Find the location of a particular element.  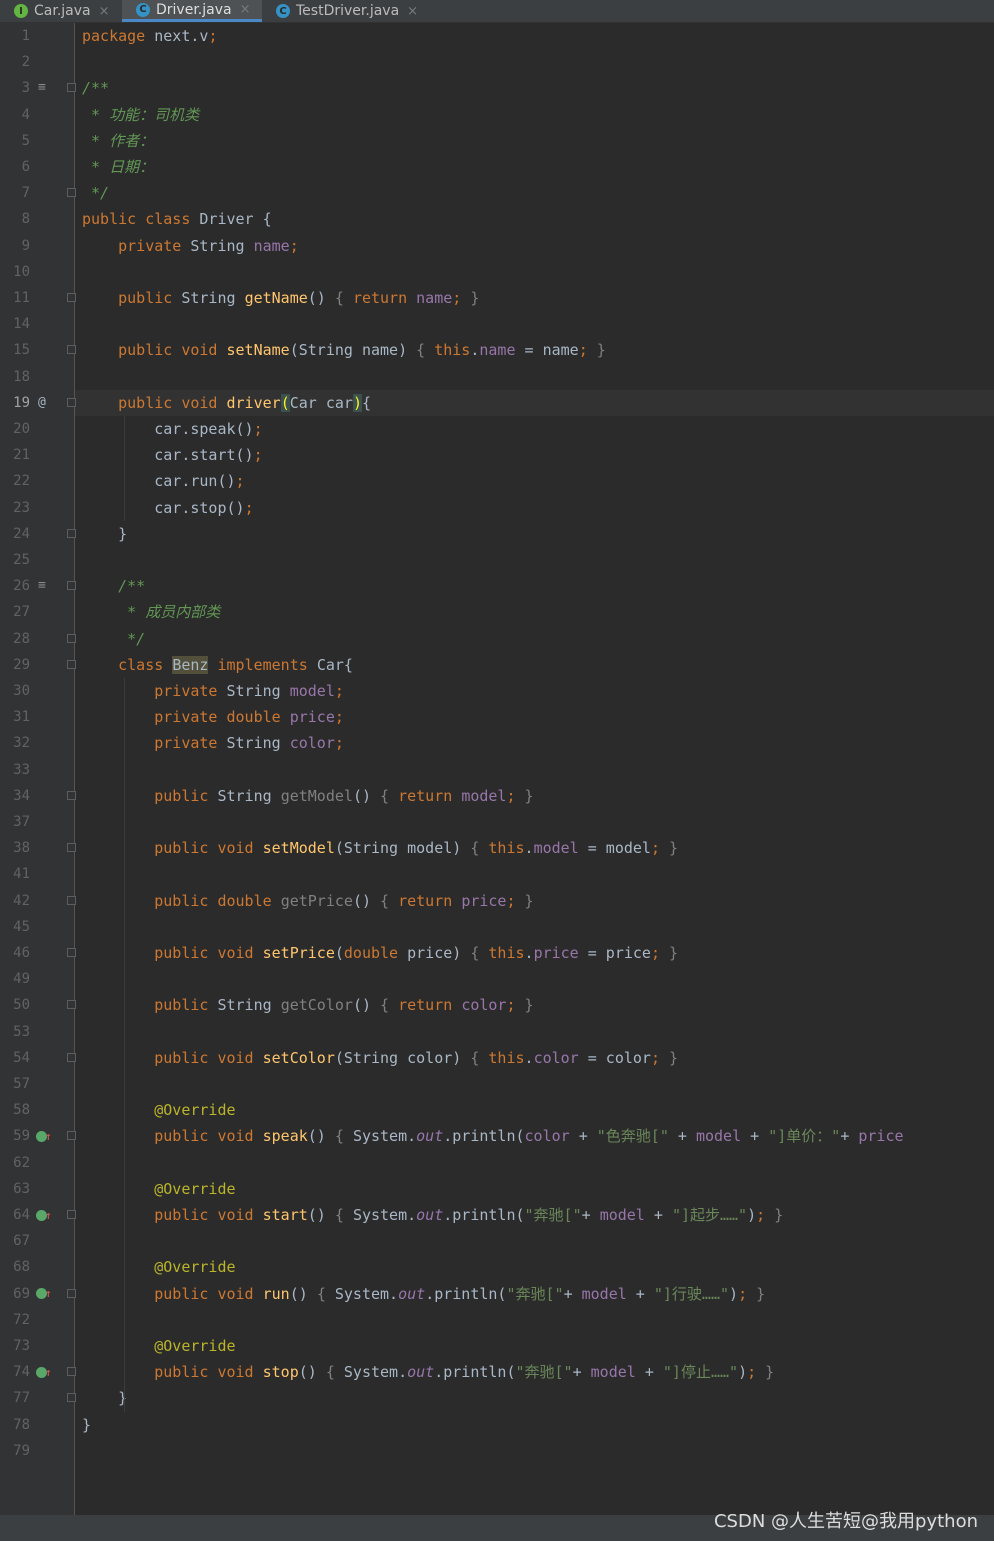

line-number: 24 is located at coordinates (15, 534).